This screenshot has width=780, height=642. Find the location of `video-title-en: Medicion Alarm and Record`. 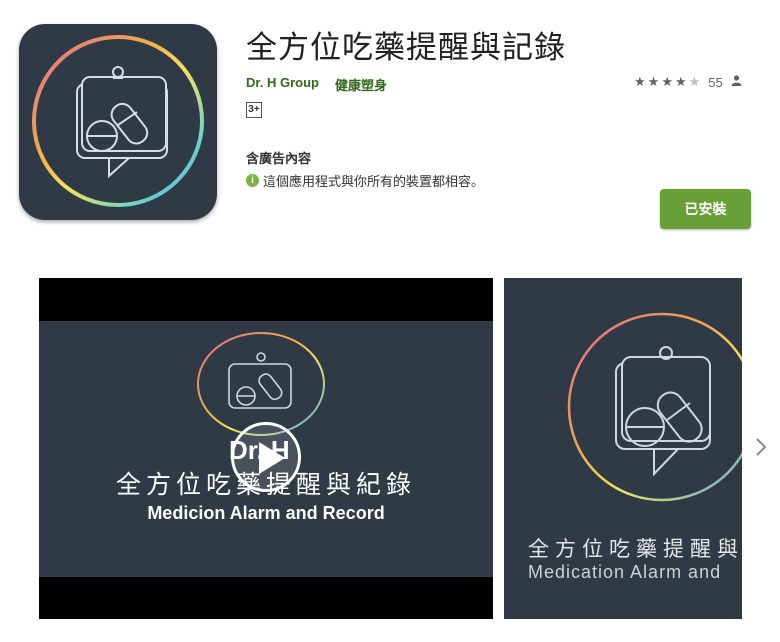

video-title-en: Medicion Alarm and Record is located at coordinates (266, 513).